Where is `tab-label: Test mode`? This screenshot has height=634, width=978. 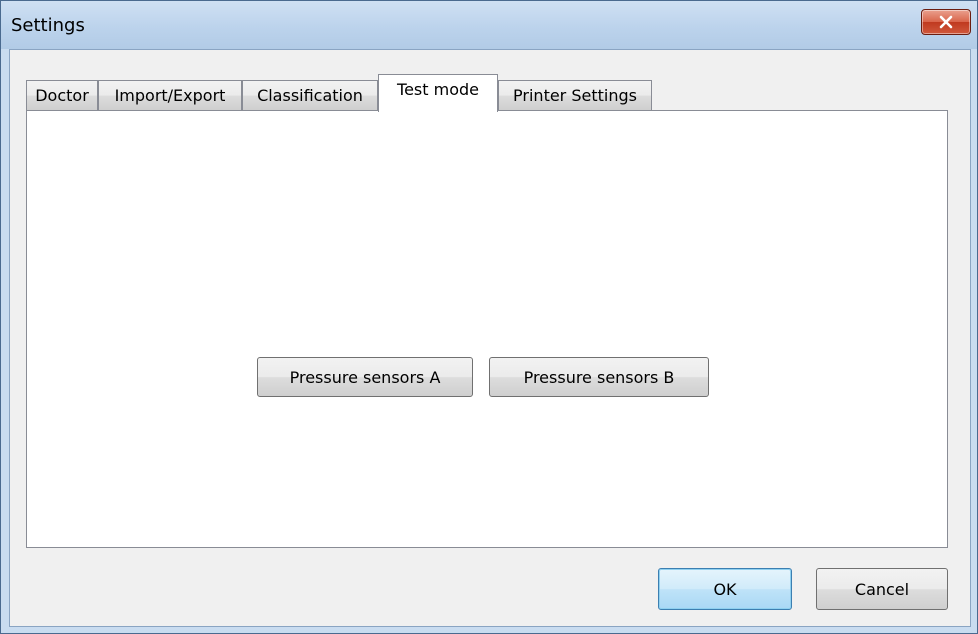 tab-label: Test mode is located at coordinates (438, 89).